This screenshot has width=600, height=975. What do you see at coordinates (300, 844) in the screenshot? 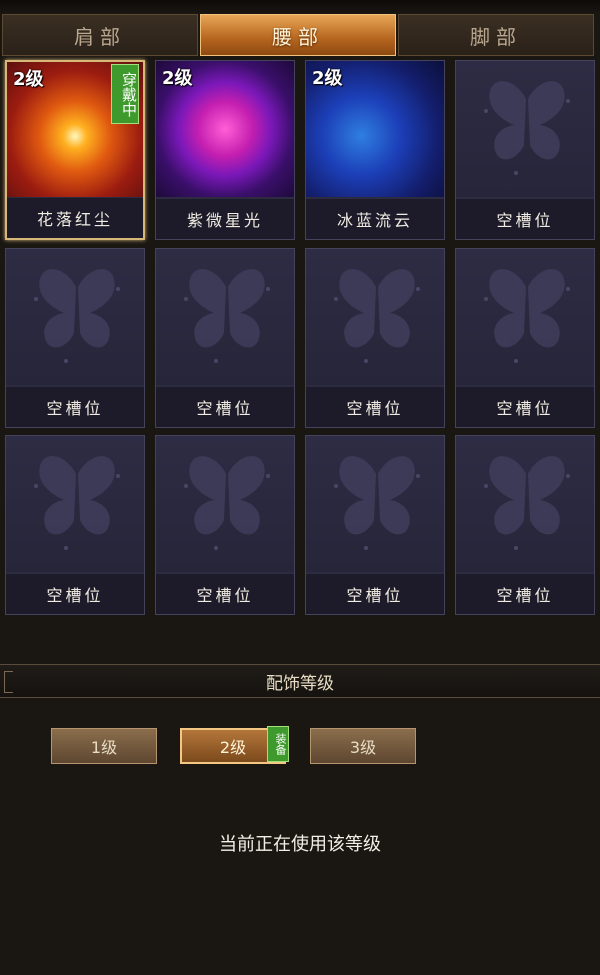
I see `status-text: 当前正在使用该等级` at bounding box center [300, 844].